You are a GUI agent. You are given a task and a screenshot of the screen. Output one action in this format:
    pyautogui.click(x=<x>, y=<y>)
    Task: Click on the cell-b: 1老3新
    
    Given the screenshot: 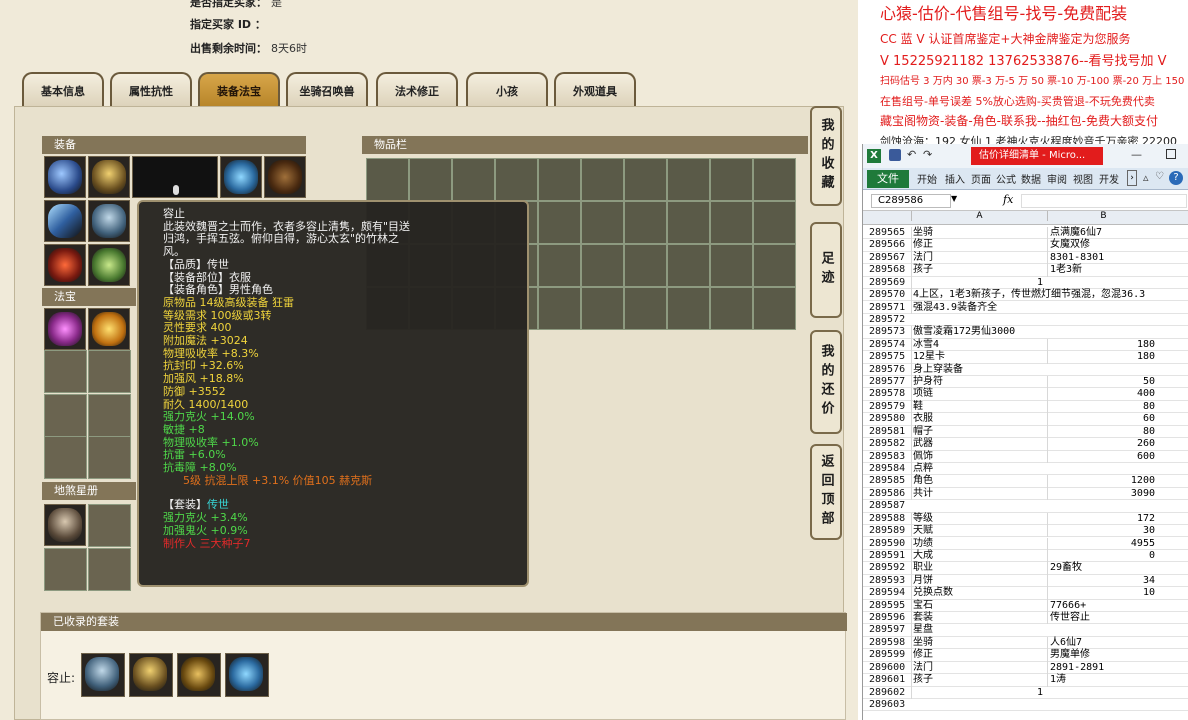 What is the action you would take?
    pyautogui.click(x=1103, y=270)
    